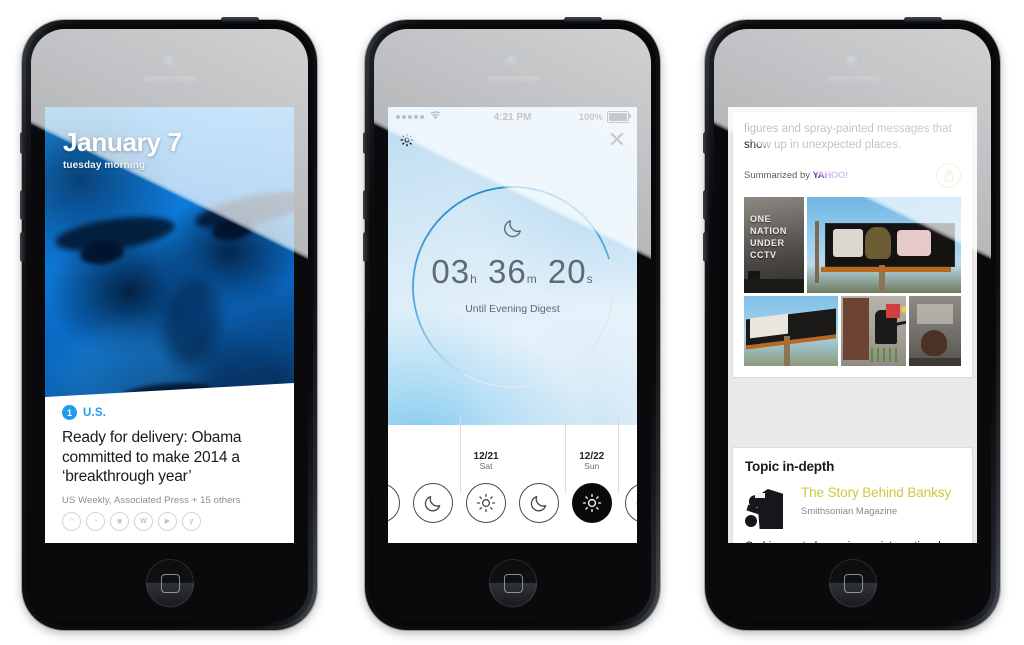 The height and width of the screenshot is (645, 1024). I want to click on gear-icon, so click(407, 140).